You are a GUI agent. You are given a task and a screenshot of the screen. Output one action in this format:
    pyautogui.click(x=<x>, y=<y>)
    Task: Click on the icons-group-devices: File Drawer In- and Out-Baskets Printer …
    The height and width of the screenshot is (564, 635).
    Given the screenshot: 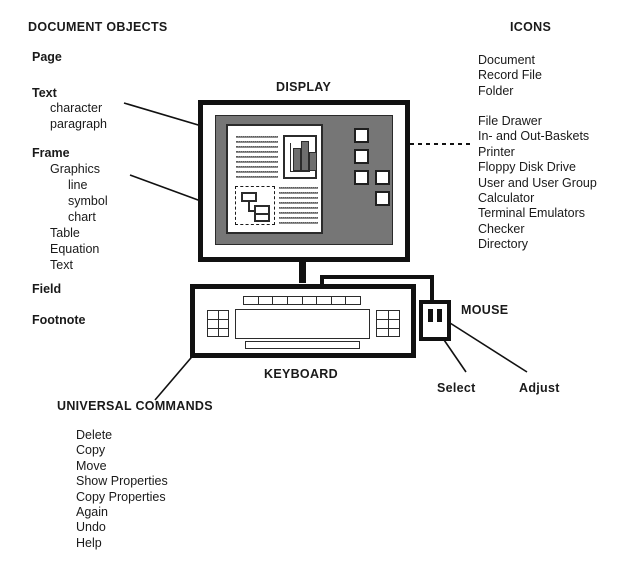 What is the action you would take?
    pyautogui.click(x=537, y=183)
    